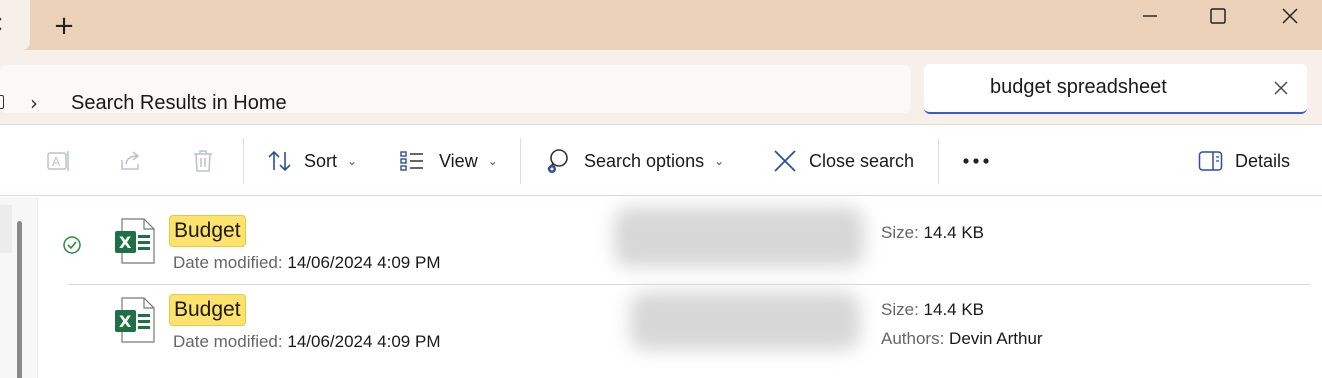 The image size is (1322, 378). I want to click on computer-icon, so click(2, 102).